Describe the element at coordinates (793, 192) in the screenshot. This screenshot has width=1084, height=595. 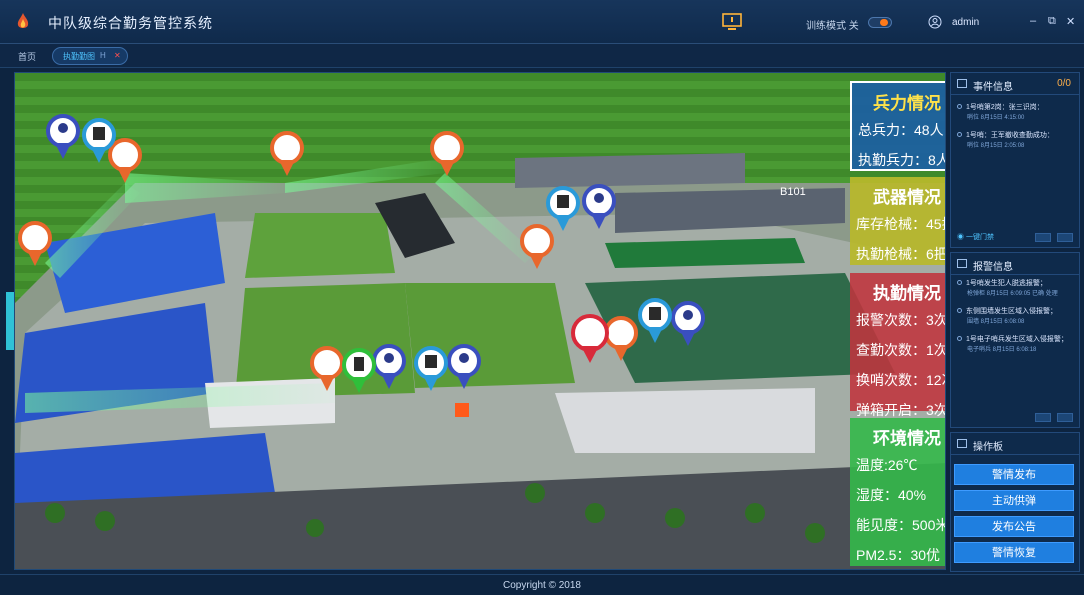
I see `building-label: B101` at that location.